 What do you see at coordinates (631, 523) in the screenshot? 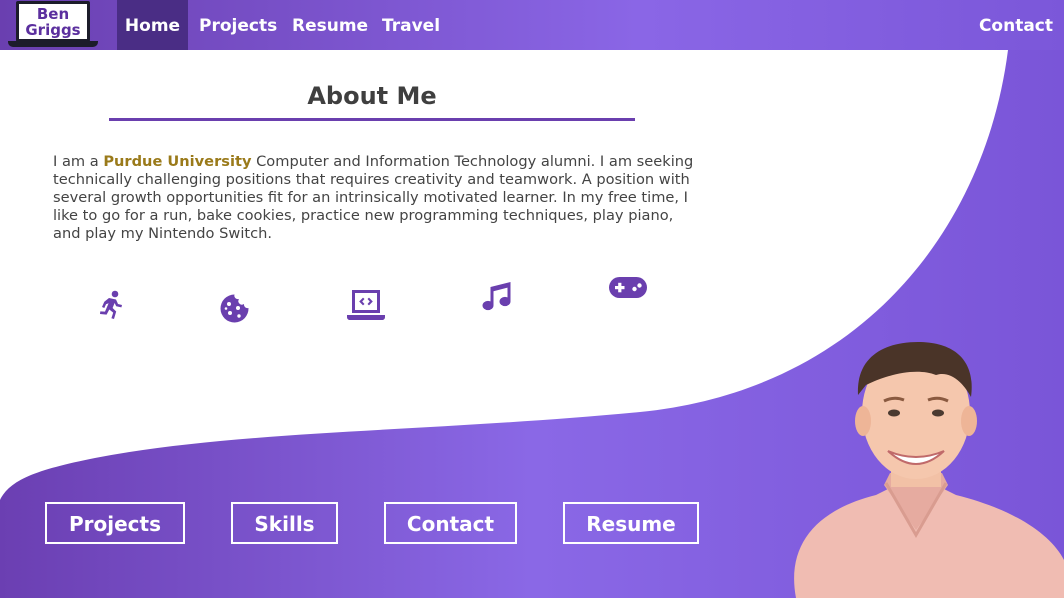
I see `resume-button: Resume` at bounding box center [631, 523].